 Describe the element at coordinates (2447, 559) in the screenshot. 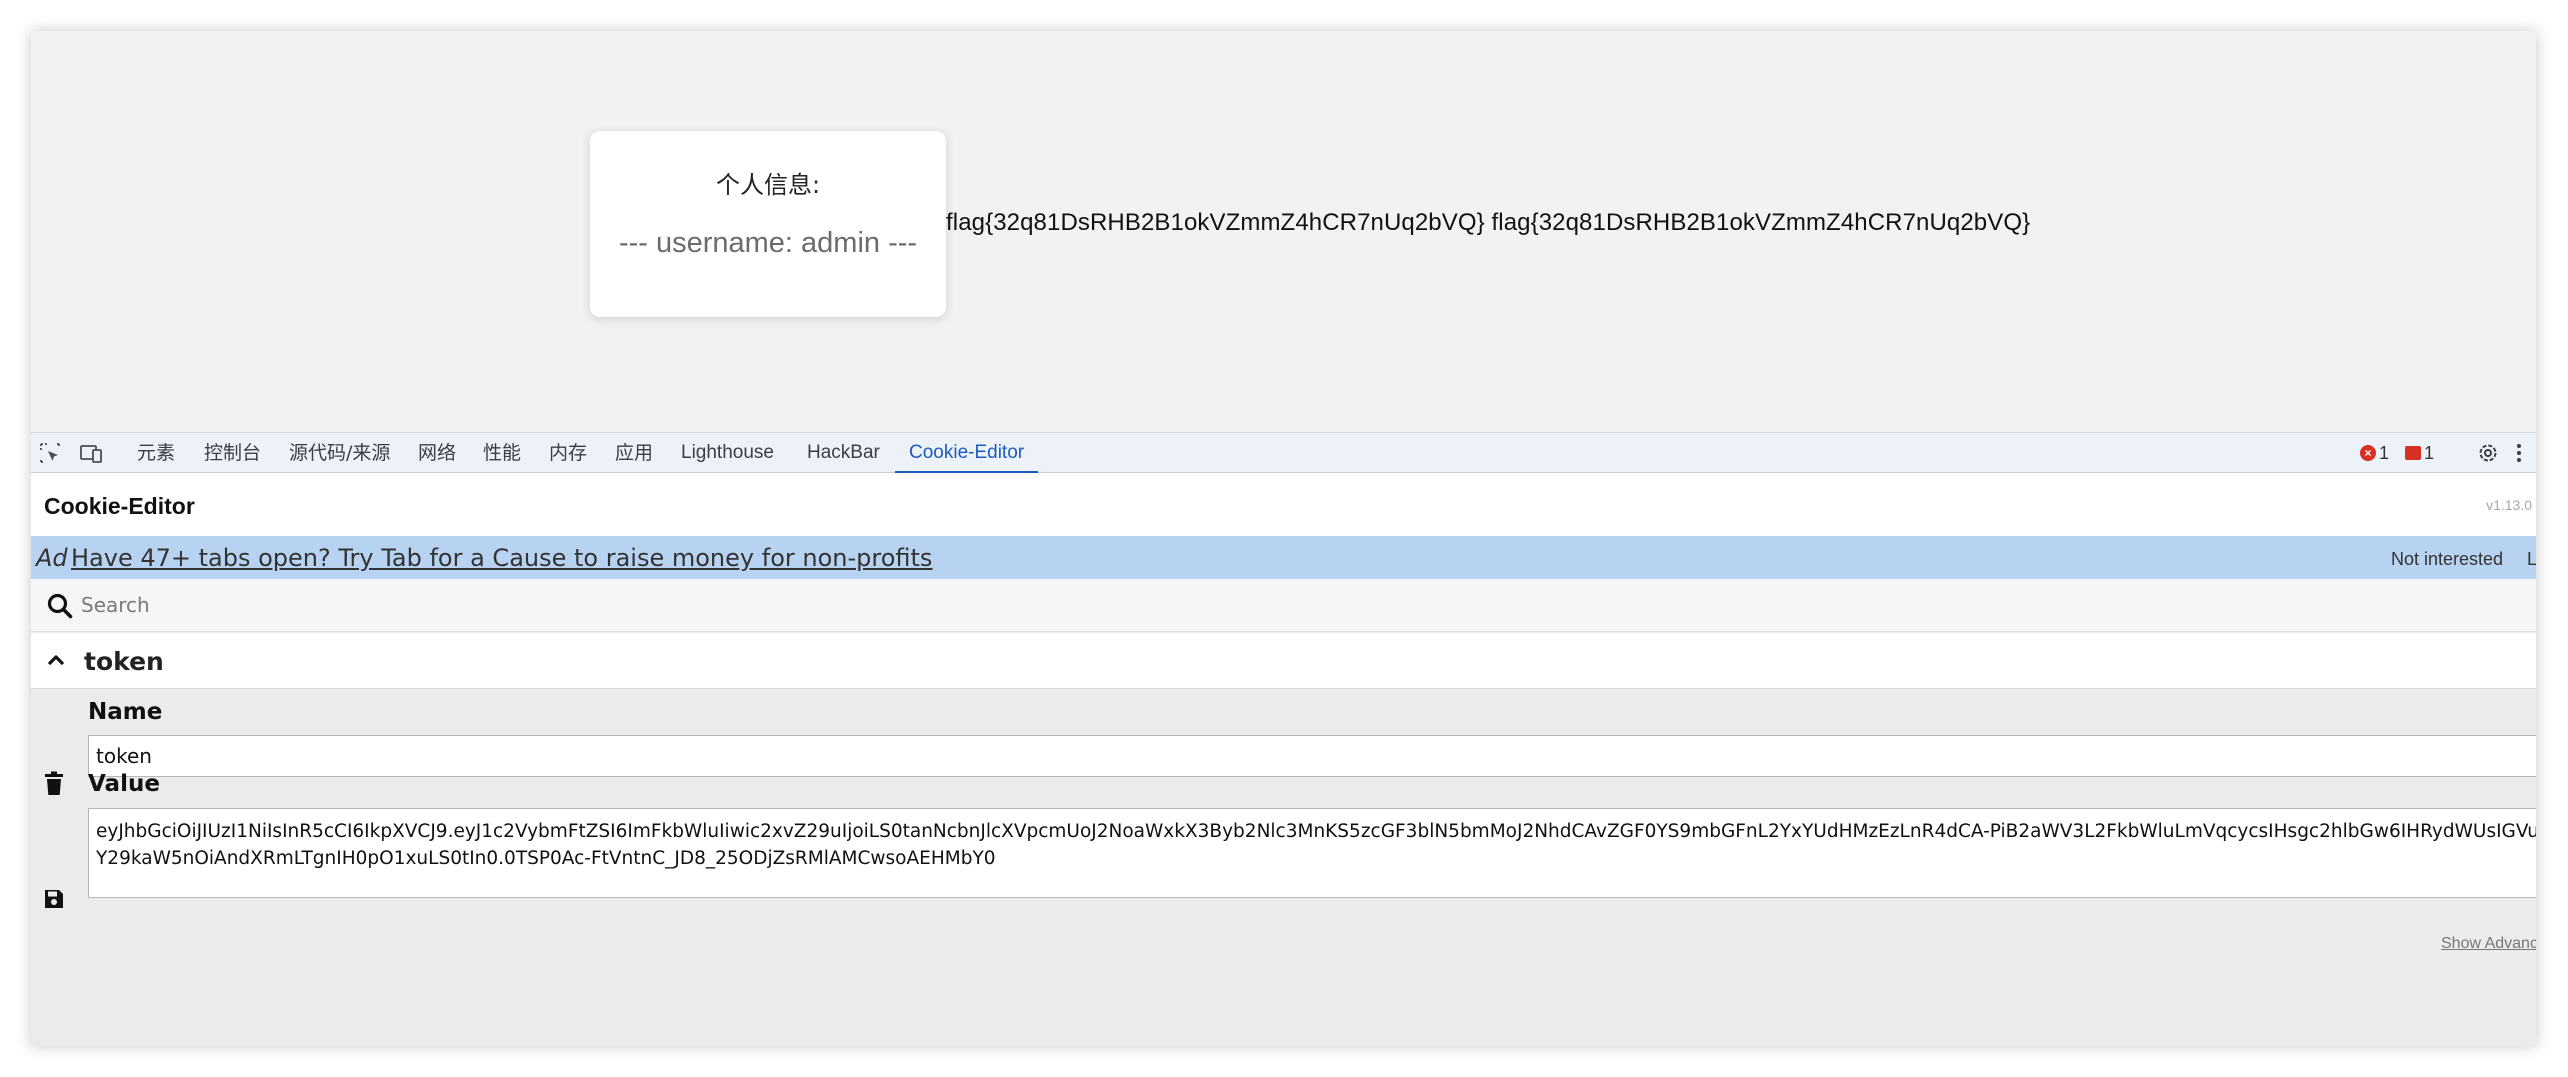

I see `ad-dismiss-button: Not interested` at that location.